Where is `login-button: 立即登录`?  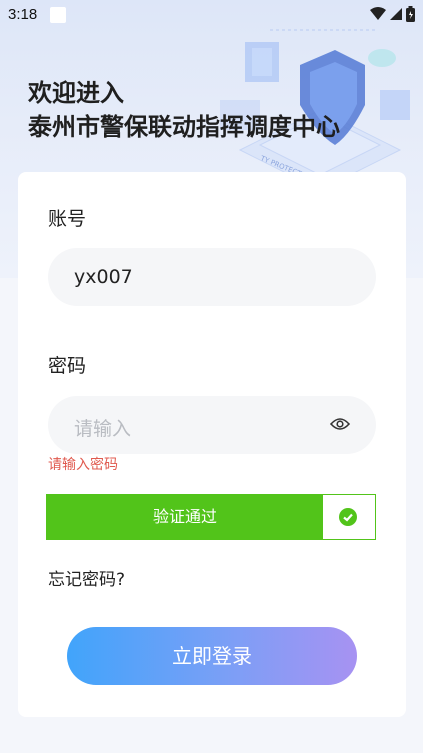 login-button: 立即登录 is located at coordinates (212, 656).